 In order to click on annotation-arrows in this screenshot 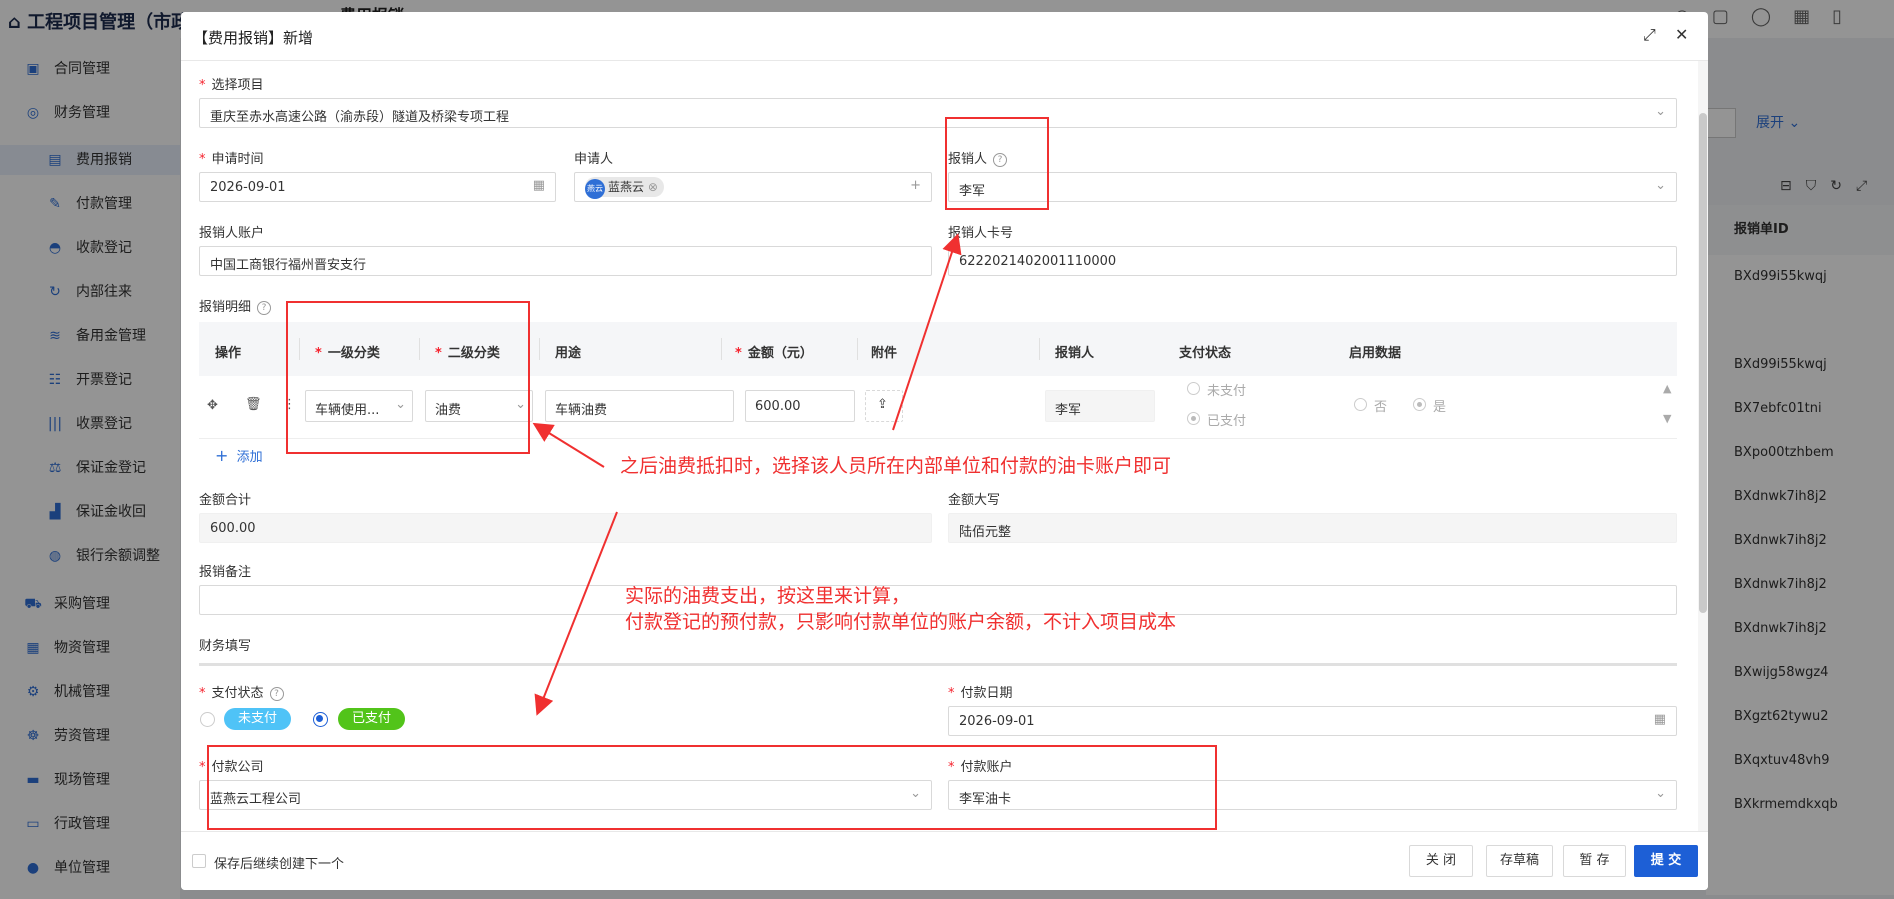, I will do `click(747, 474)`.